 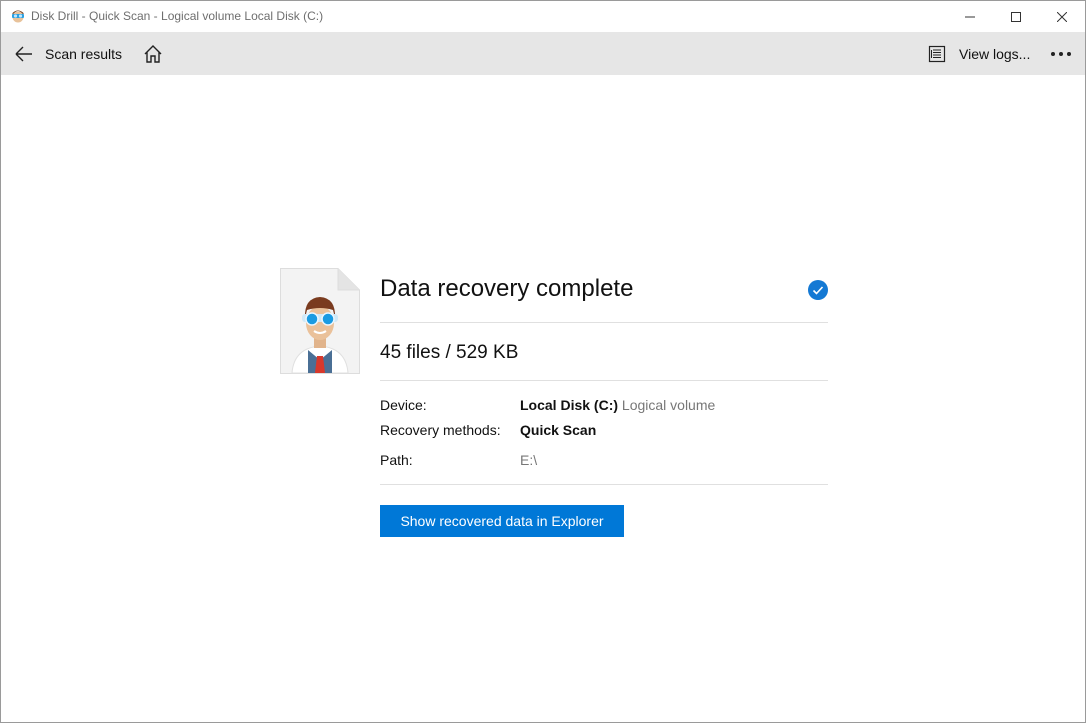 I want to click on arrow-left-icon, so click(x=24, y=54).